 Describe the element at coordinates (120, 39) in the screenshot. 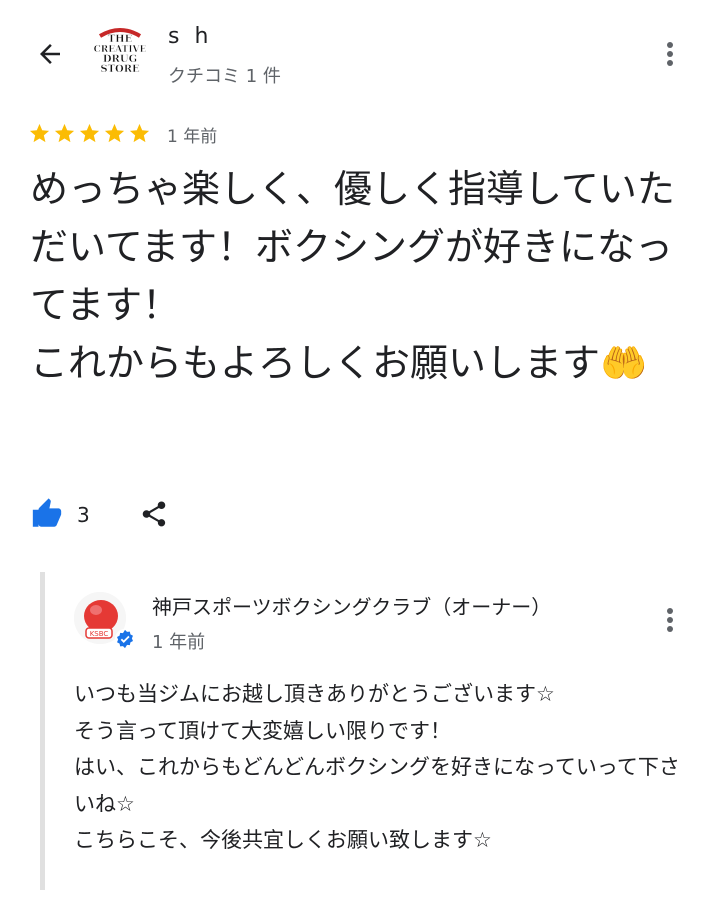

I see `svg-text: THE` at that location.